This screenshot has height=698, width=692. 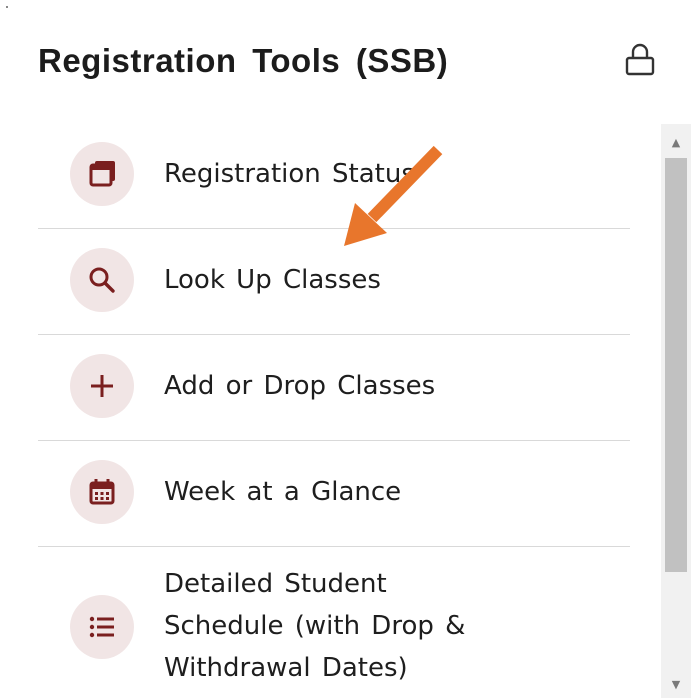 What do you see at coordinates (676, 365) in the screenshot?
I see `scrollbar-thumb` at bounding box center [676, 365].